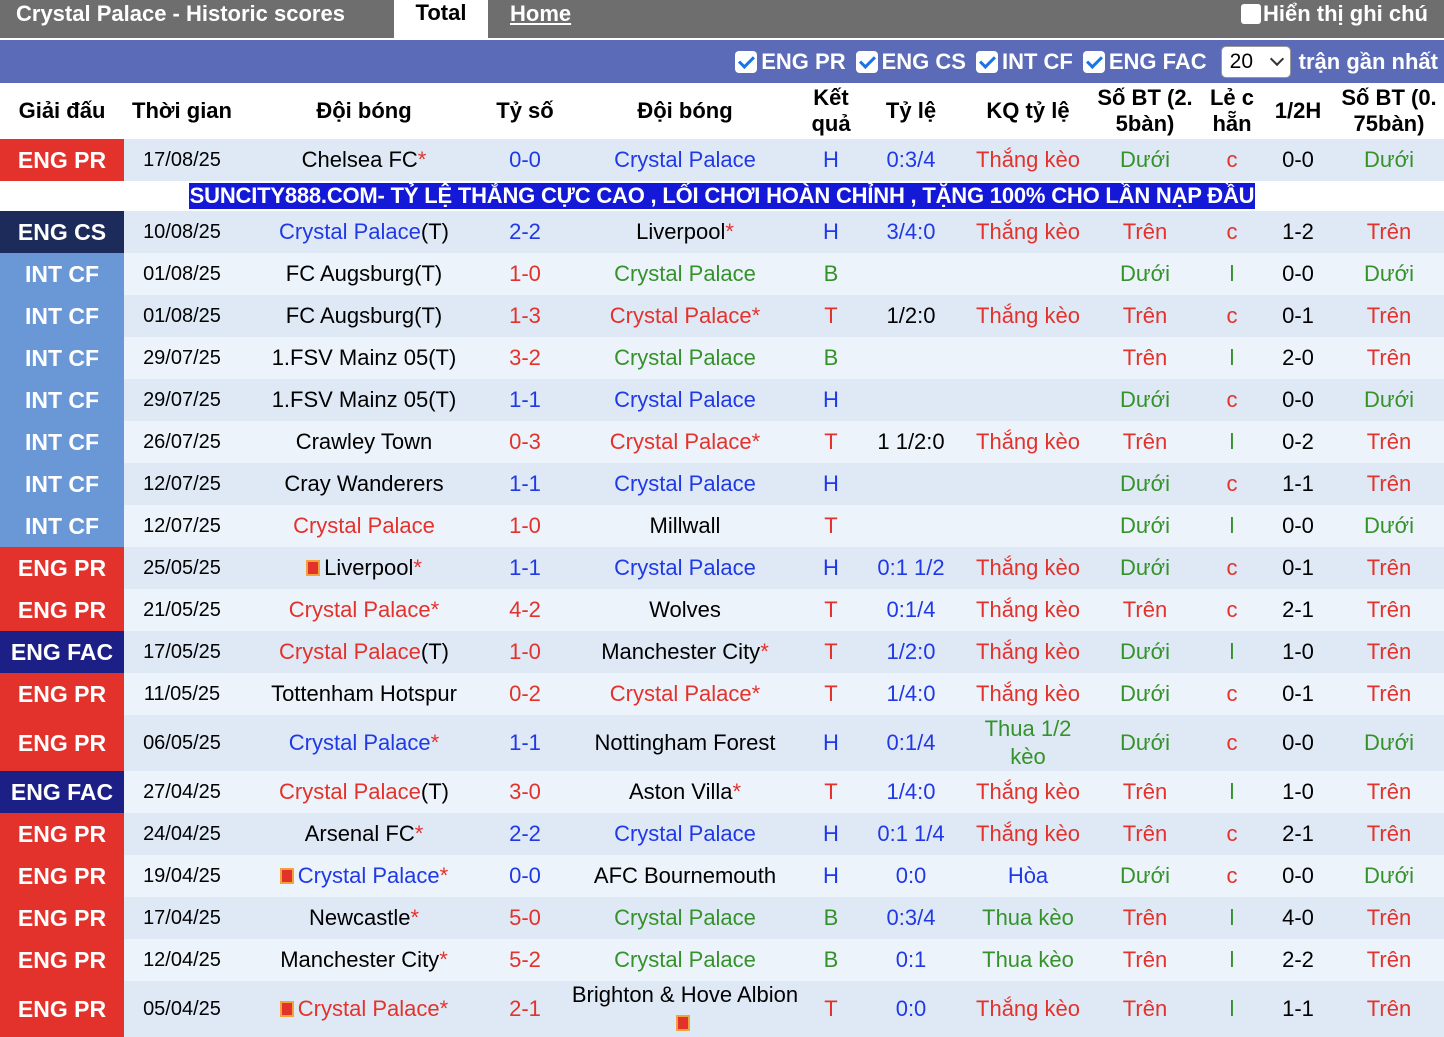 This screenshot has height=1037, width=1444. Describe the element at coordinates (680, 231) in the screenshot. I see `away-team-name: Liverpool` at that location.